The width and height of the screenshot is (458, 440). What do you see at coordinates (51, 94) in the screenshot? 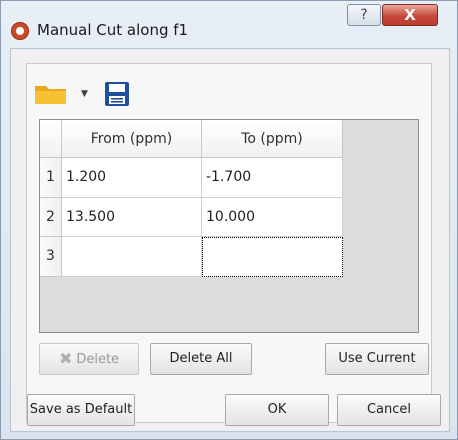
I see `folder-icon` at bounding box center [51, 94].